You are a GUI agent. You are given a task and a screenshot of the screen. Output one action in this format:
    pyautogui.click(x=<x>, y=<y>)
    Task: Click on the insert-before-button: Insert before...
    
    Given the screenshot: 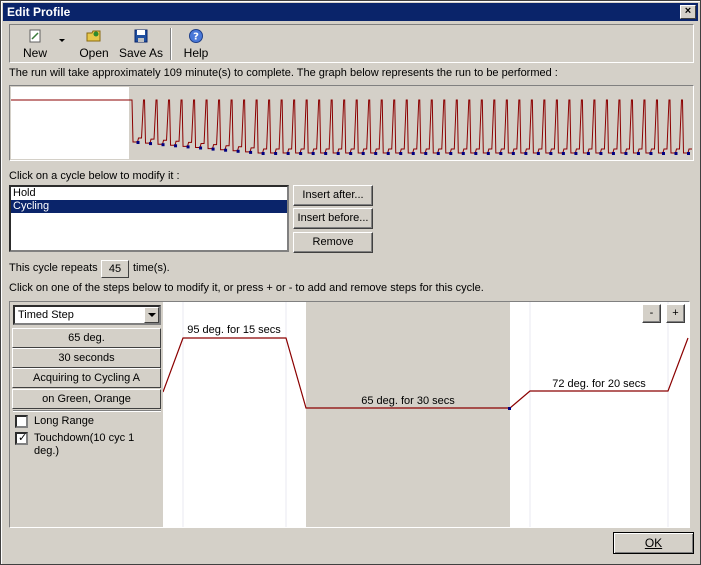 What is the action you would take?
    pyautogui.click(x=333, y=218)
    